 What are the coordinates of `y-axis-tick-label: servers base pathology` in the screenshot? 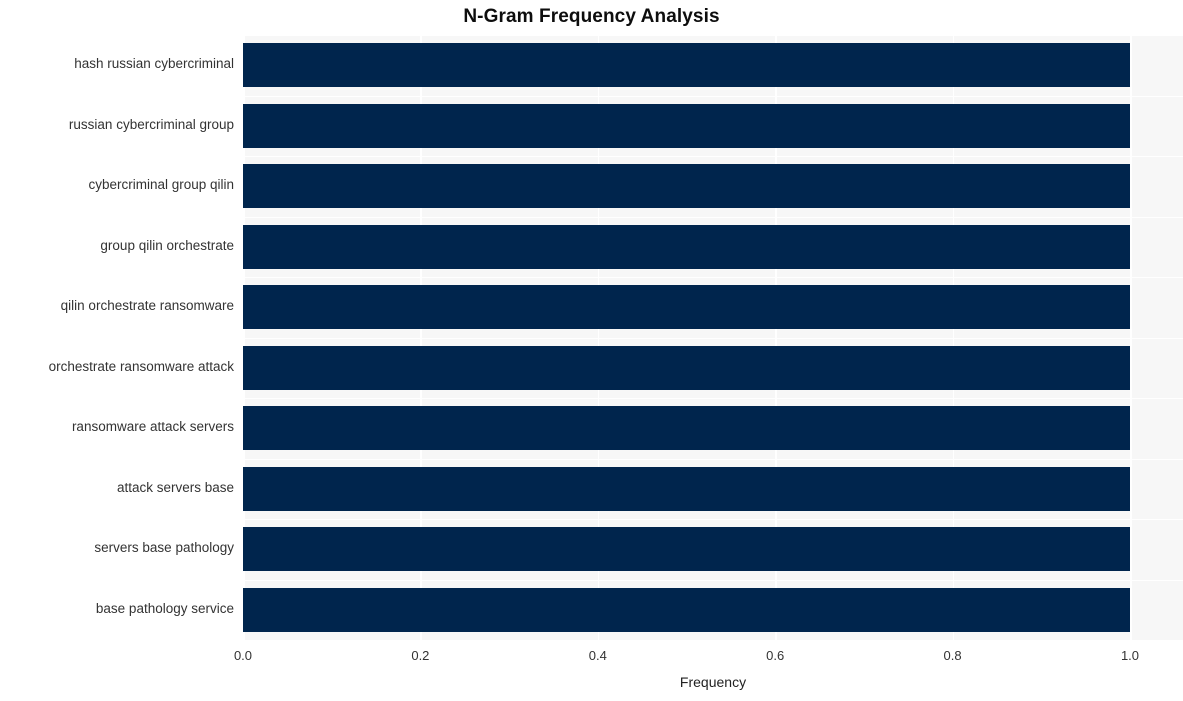 It's located at (164, 548).